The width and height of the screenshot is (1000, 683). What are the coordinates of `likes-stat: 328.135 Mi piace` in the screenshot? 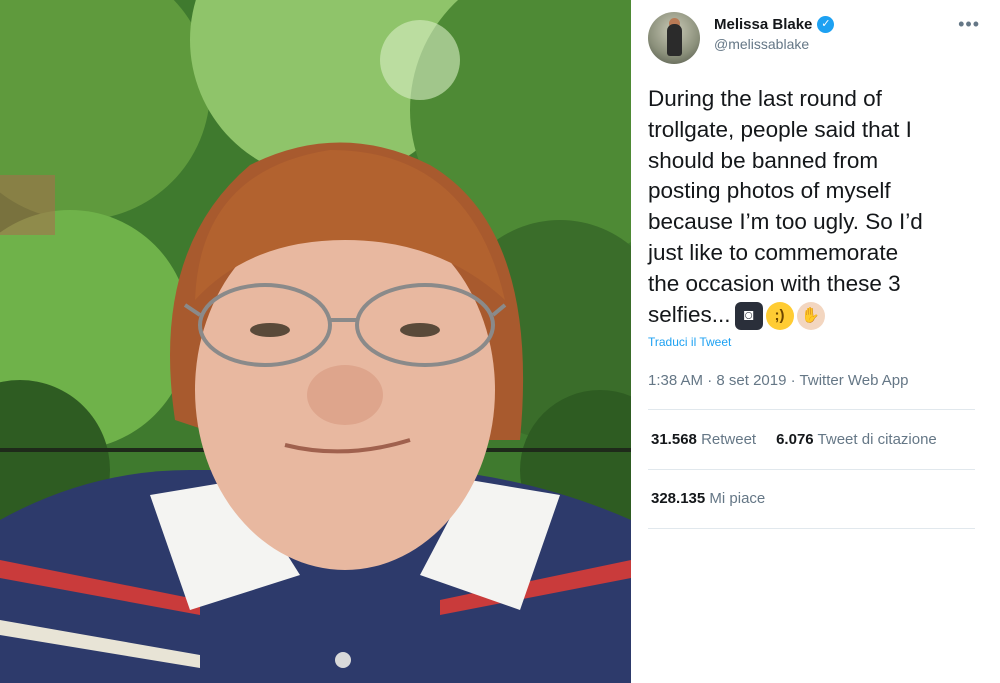 It's located at (708, 498).